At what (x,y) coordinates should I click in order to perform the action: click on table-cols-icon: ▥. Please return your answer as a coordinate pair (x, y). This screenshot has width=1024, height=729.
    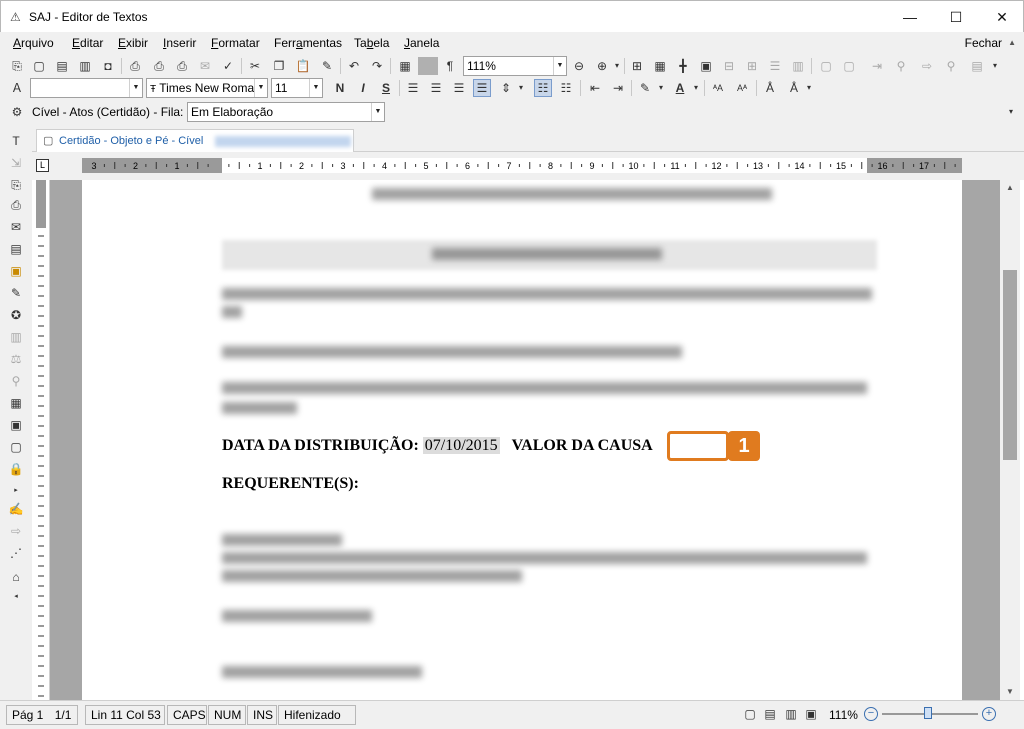
    Looking at the image, I should click on (798, 66).